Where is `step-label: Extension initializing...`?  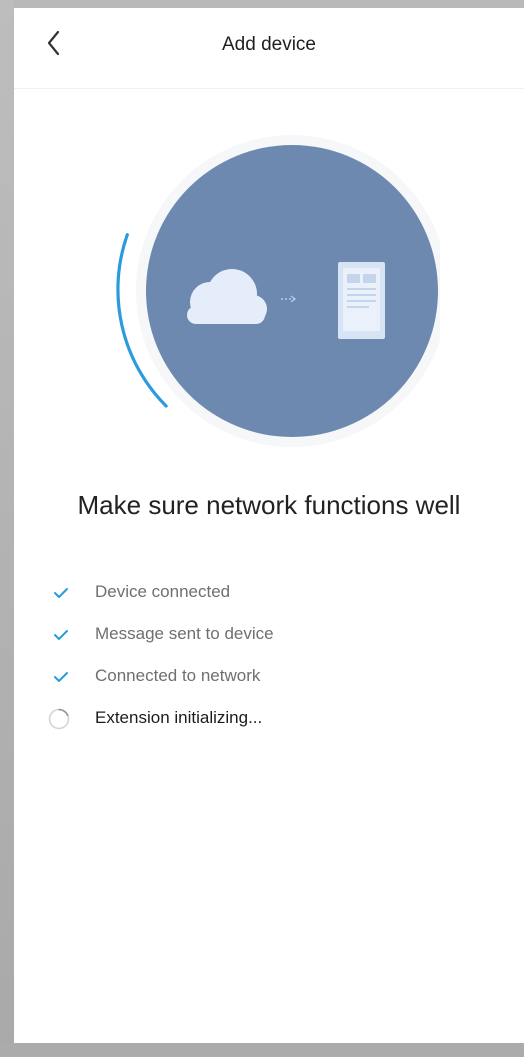
step-label: Extension initializing... is located at coordinates (179, 717).